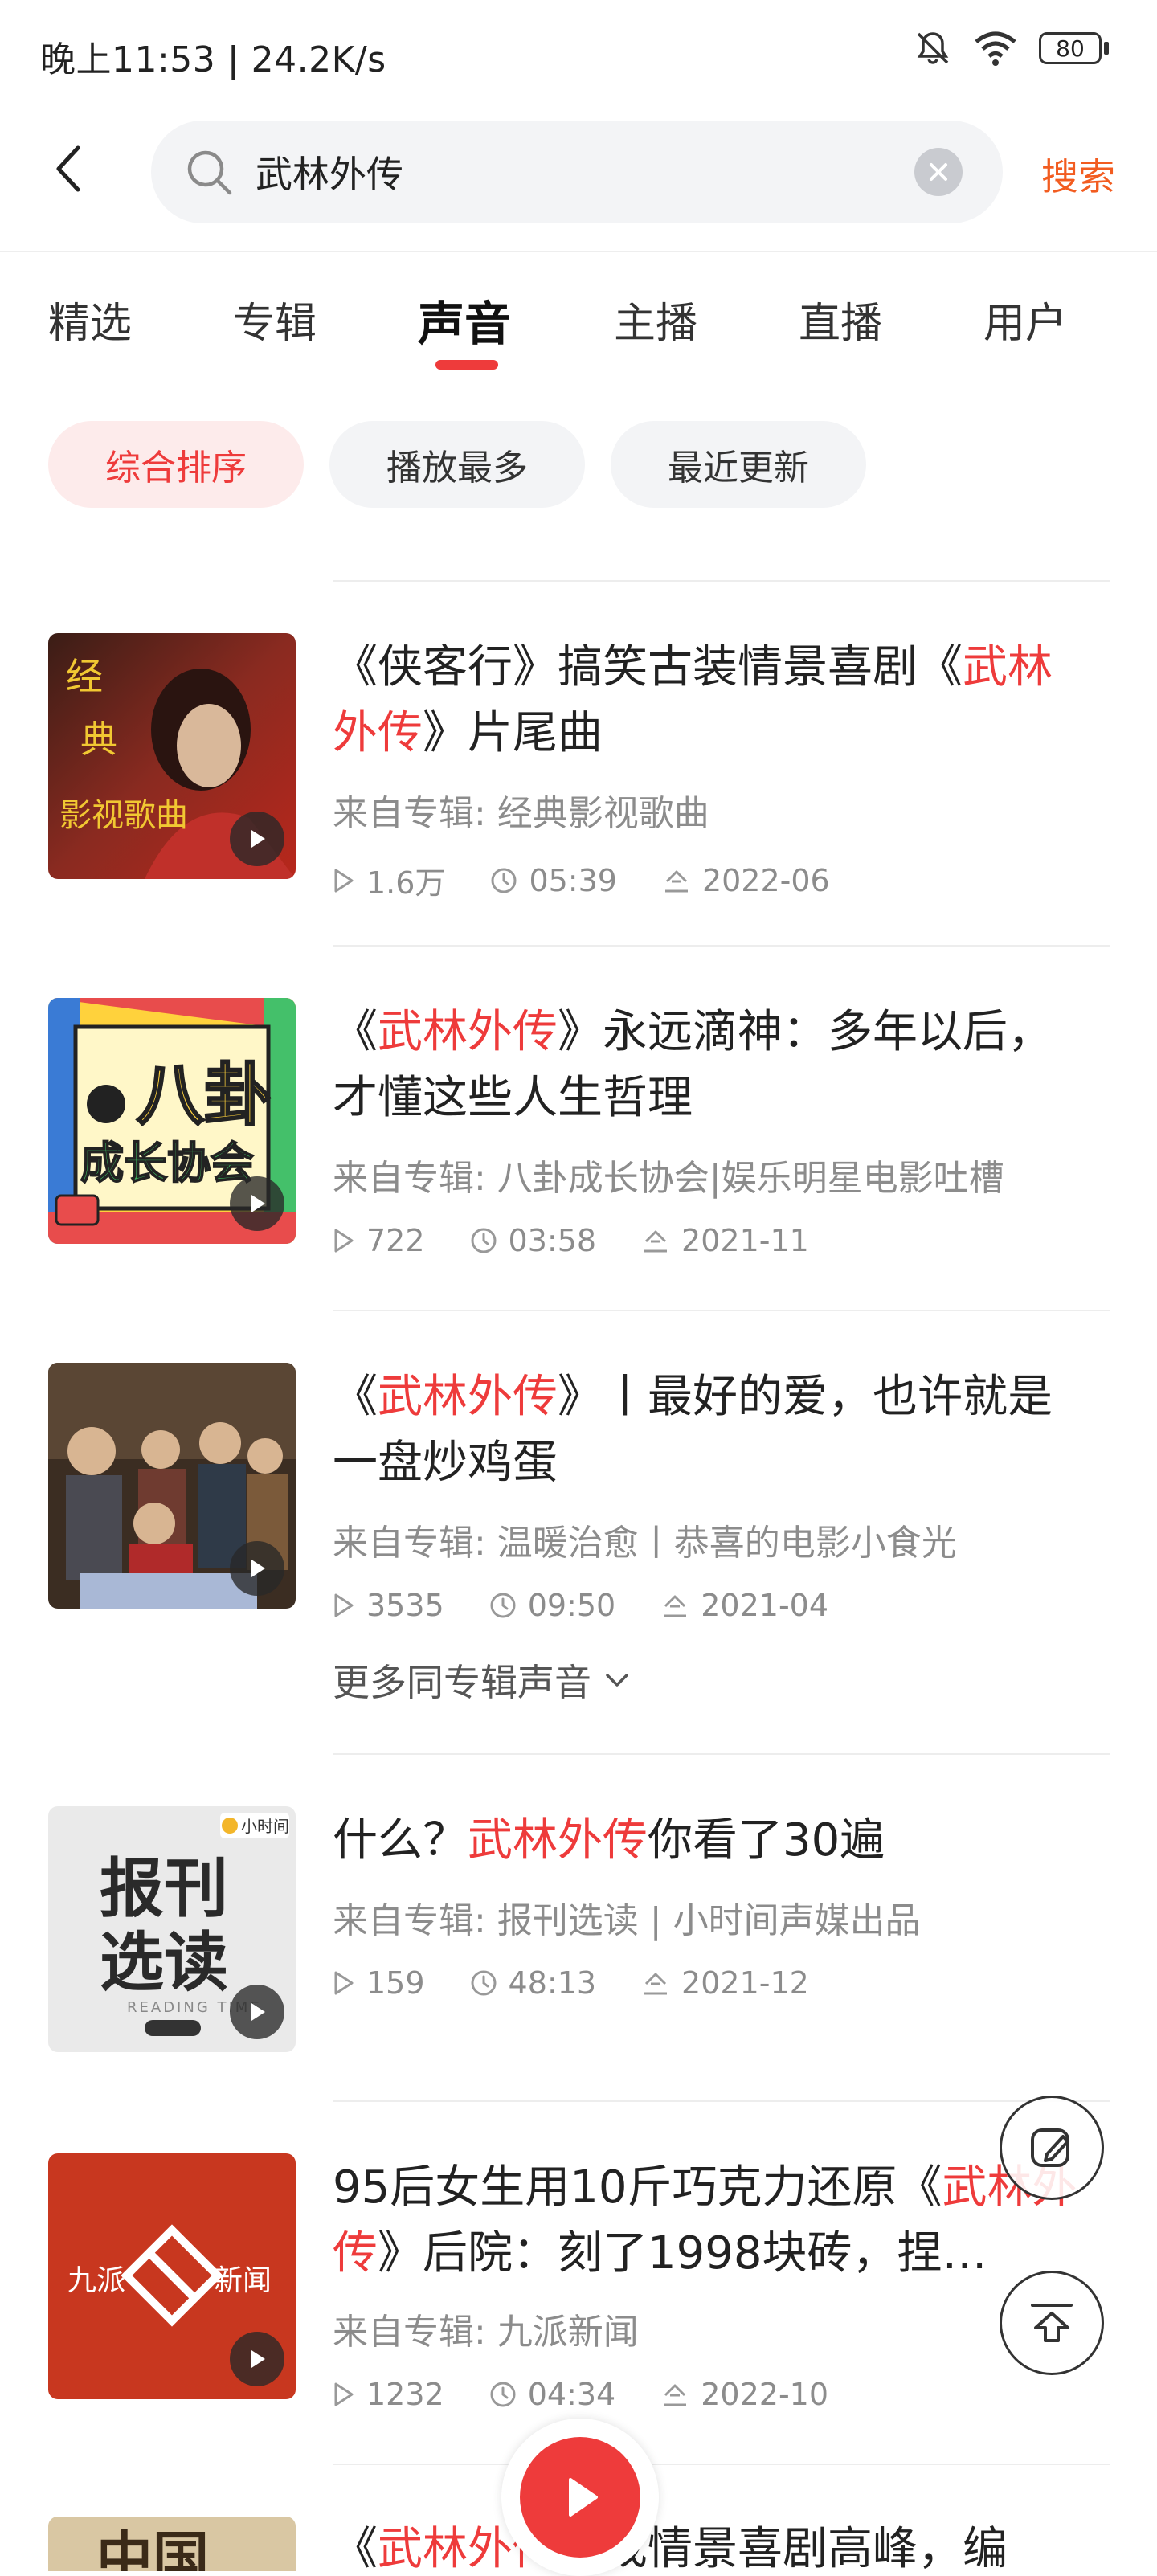 The height and width of the screenshot is (2576, 1157). I want to click on title-text: 》片尾曲, so click(513, 733).